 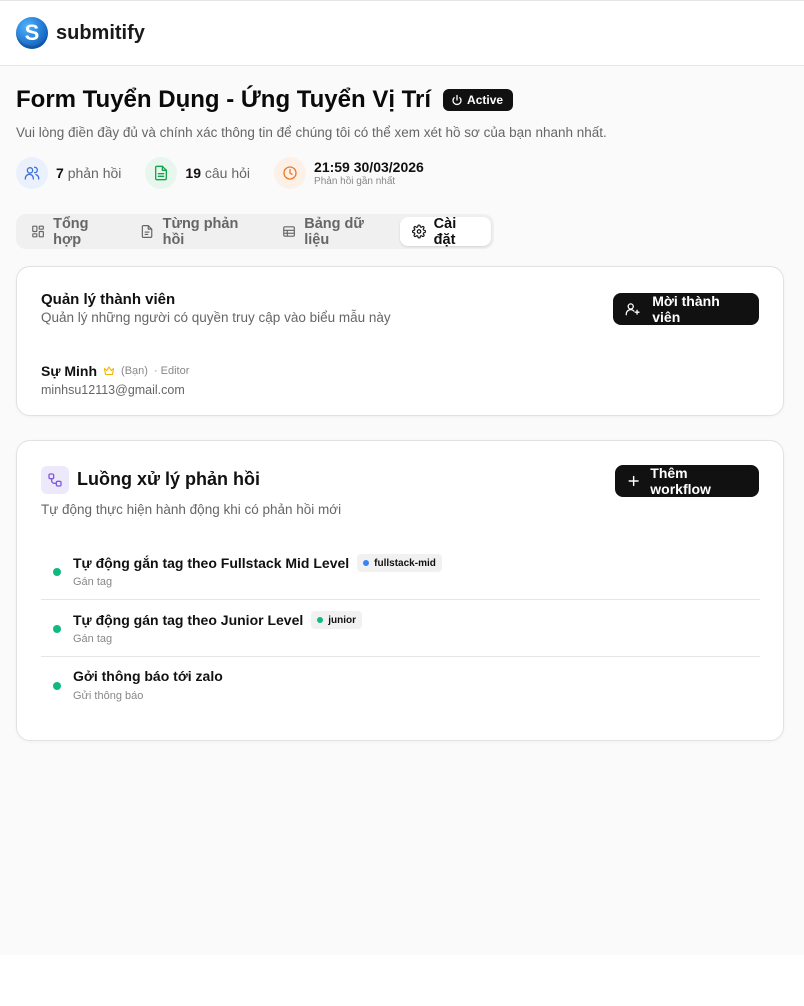 What do you see at coordinates (289, 231) in the screenshot?
I see `table-icon` at bounding box center [289, 231].